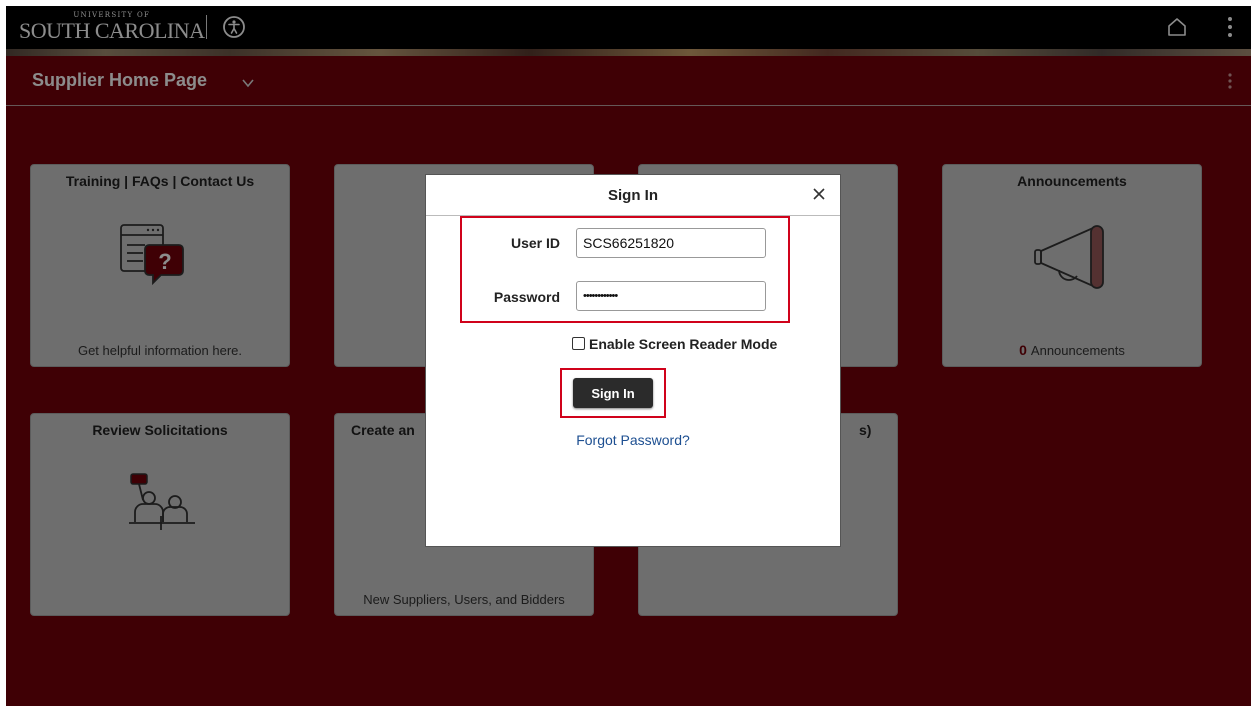  What do you see at coordinates (633, 440) in the screenshot?
I see `forgot-password-link: Forgot Password?` at bounding box center [633, 440].